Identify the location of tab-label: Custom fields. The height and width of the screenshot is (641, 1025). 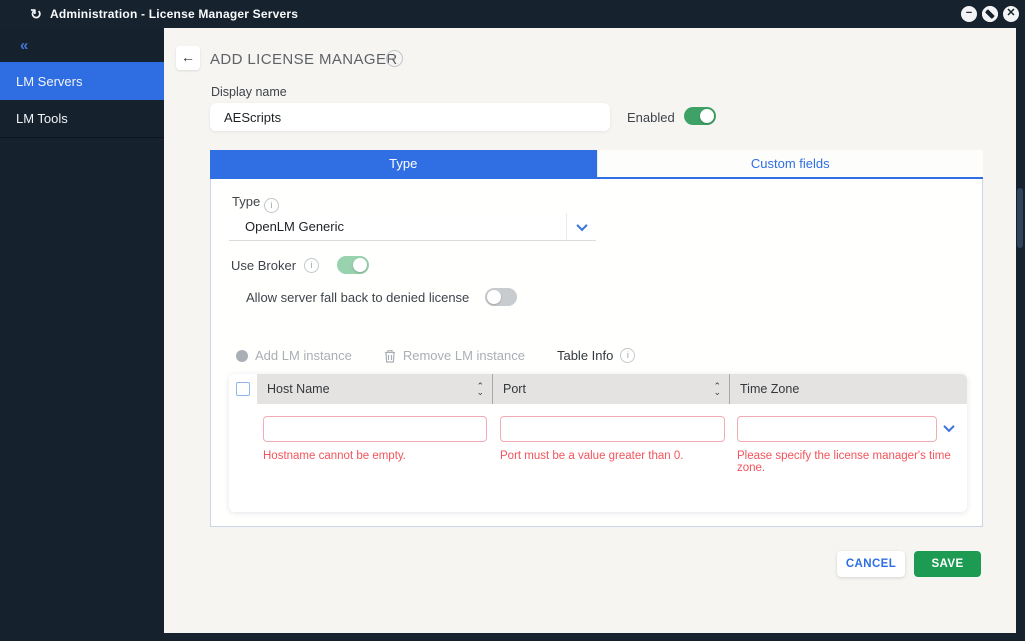
(790, 163).